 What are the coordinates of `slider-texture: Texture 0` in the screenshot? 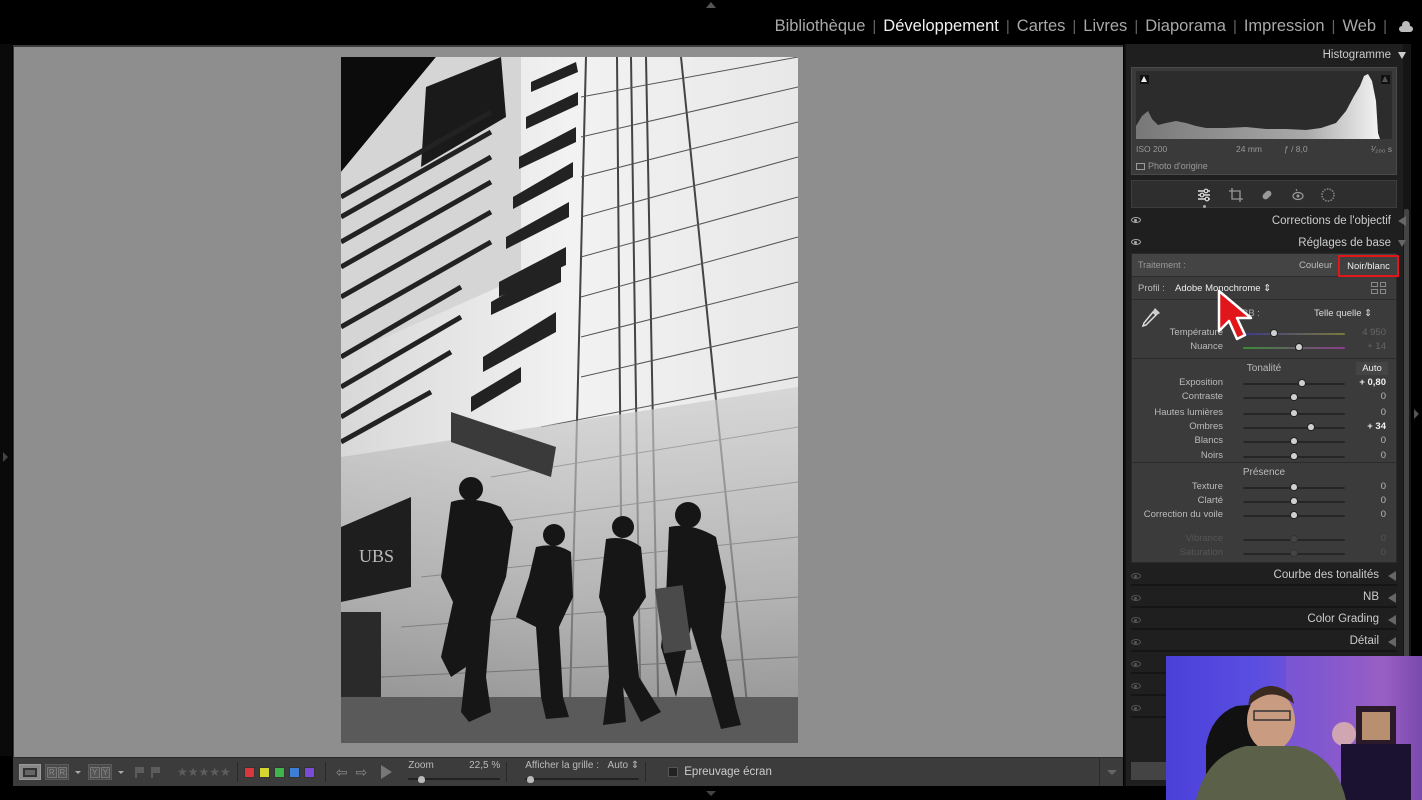 It's located at (1264, 488).